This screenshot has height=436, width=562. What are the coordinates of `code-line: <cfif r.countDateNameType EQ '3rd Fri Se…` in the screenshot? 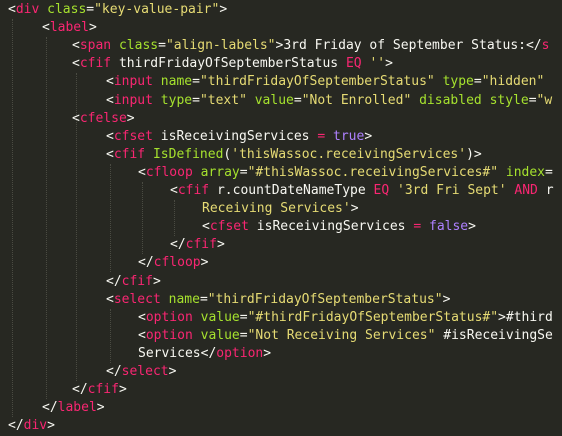 It's located at (362, 191).